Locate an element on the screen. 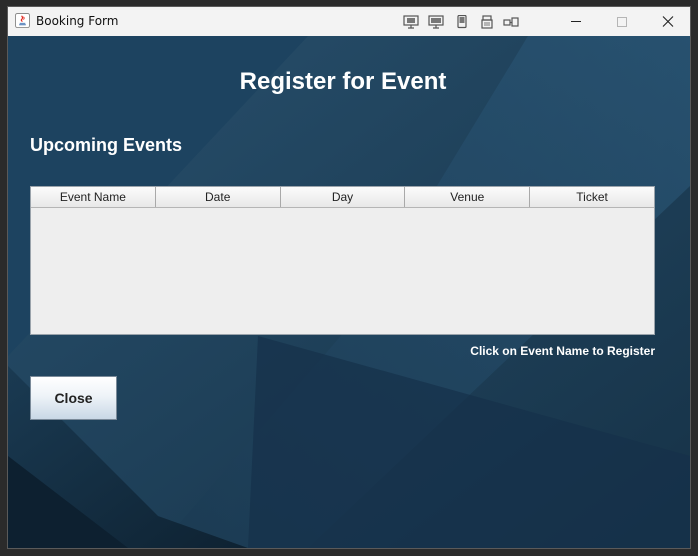  share-icon is located at coordinates (511, 22).